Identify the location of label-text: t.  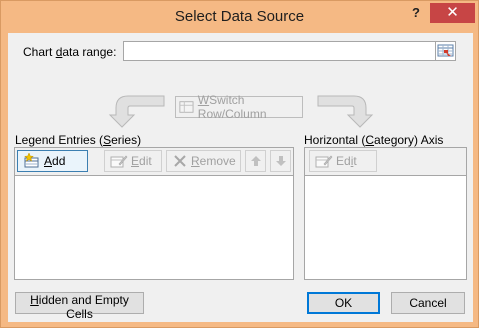
(355, 161).